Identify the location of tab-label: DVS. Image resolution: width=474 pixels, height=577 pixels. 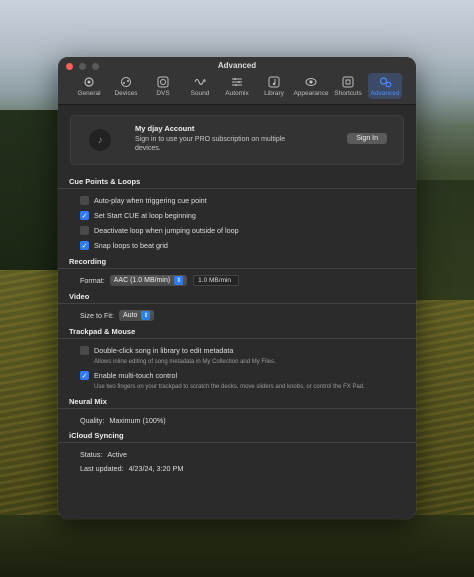
(163, 93).